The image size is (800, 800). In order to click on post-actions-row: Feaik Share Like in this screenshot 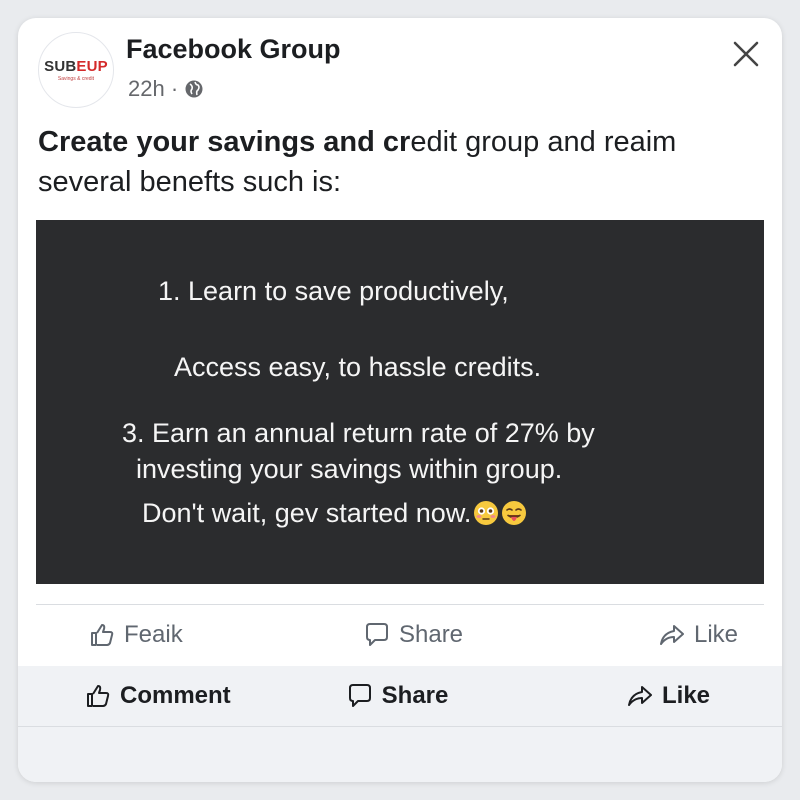, I will do `click(400, 635)`.